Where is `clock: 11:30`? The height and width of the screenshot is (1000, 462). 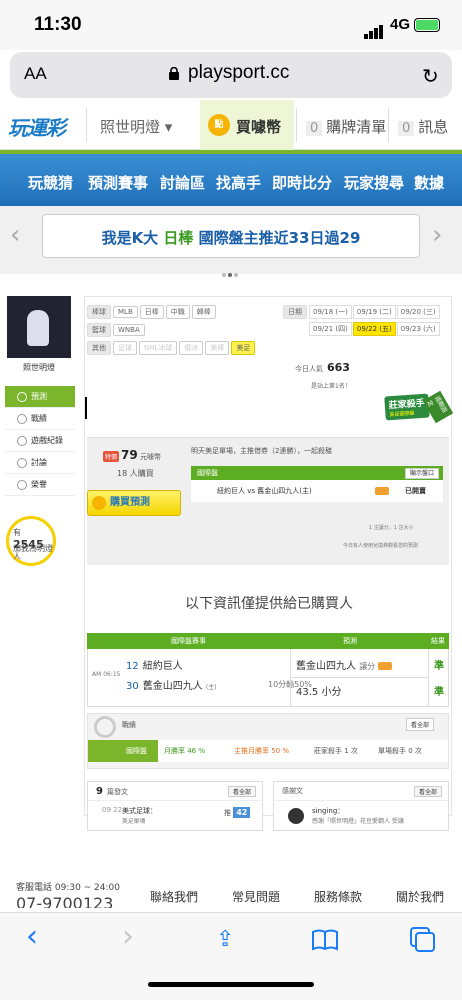 clock: 11:30 is located at coordinates (58, 24).